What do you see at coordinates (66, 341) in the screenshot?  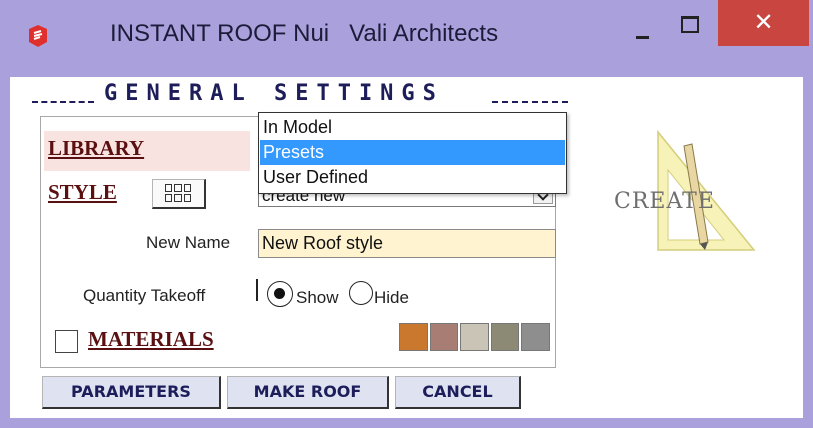 I see `materials-checkbox` at bounding box center [66, 341].